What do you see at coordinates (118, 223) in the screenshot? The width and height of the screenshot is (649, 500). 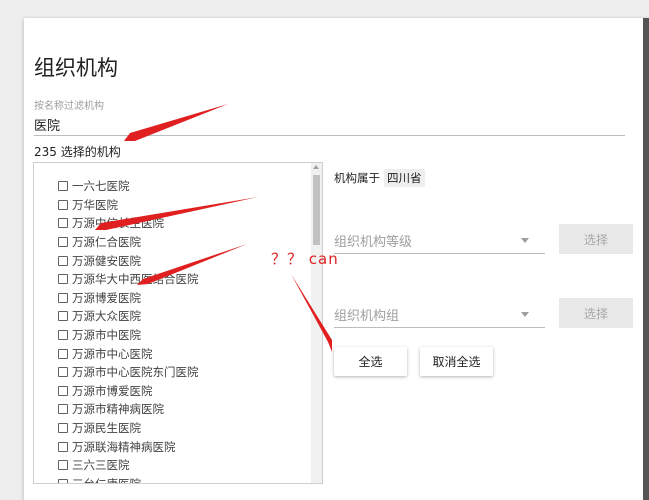 I see `list-item-label: 万源中信长生医院` at bounding box center [118, 223].